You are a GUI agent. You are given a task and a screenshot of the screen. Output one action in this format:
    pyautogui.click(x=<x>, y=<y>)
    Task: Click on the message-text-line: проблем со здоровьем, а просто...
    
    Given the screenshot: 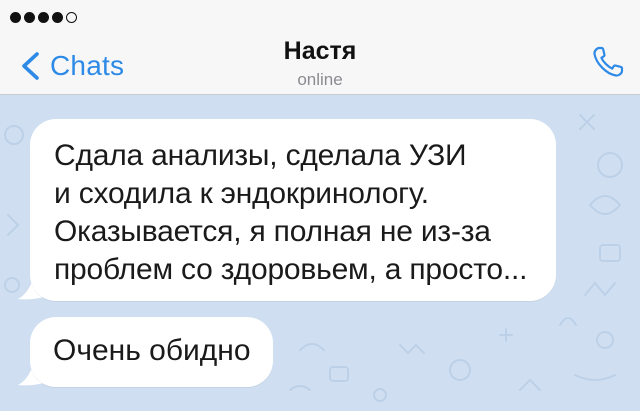 What is the action you would take?
    pyautogui.click(x=291, y=269)
    